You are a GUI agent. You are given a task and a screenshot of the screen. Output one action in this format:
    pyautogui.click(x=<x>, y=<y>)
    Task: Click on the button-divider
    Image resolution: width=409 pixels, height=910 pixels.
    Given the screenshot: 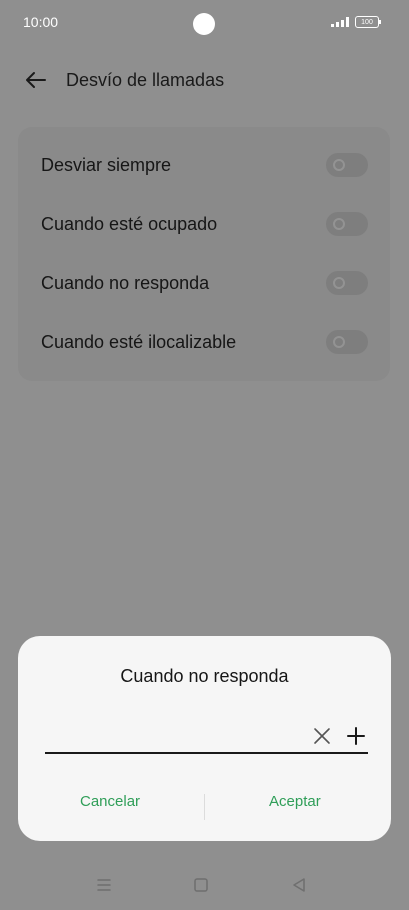 What is the action you would take?
    pyautogui.click(x=204, y=807)
    